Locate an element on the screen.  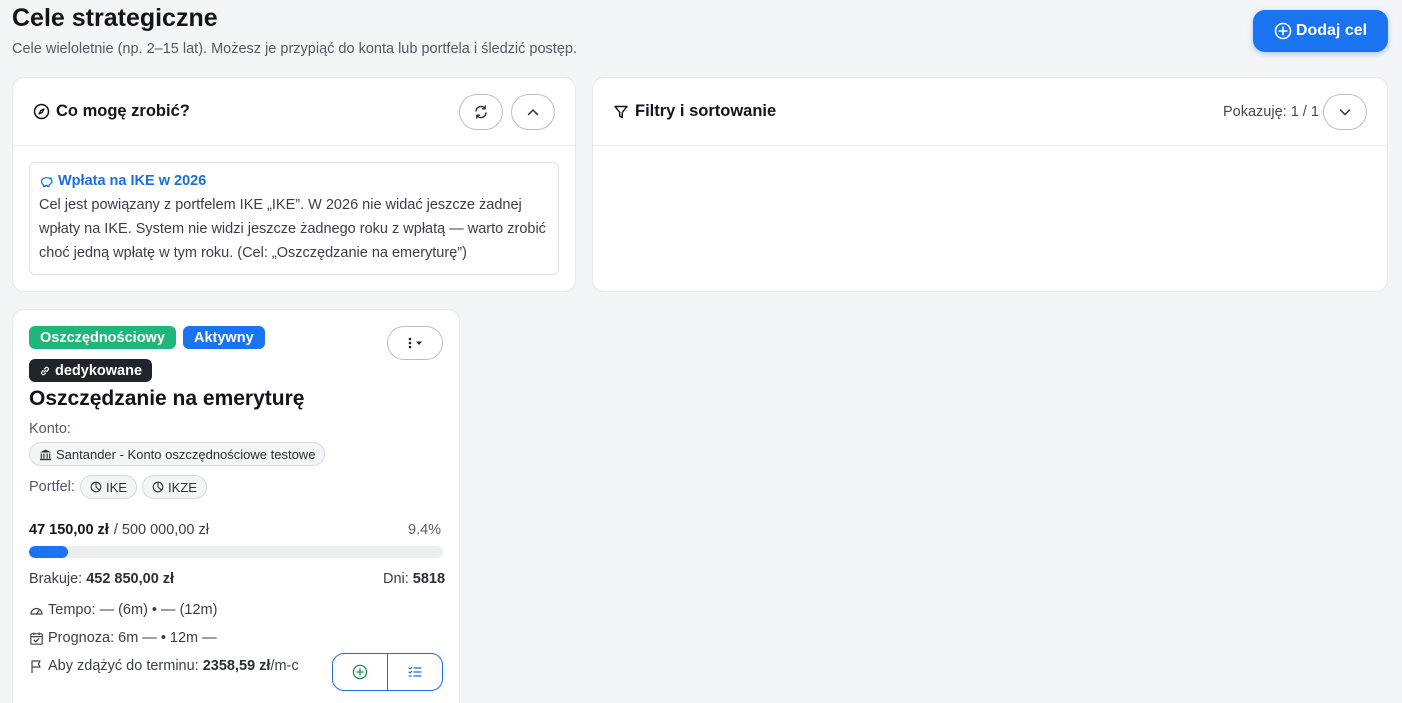
goal-menu-button is located at coordinates (415, 343).